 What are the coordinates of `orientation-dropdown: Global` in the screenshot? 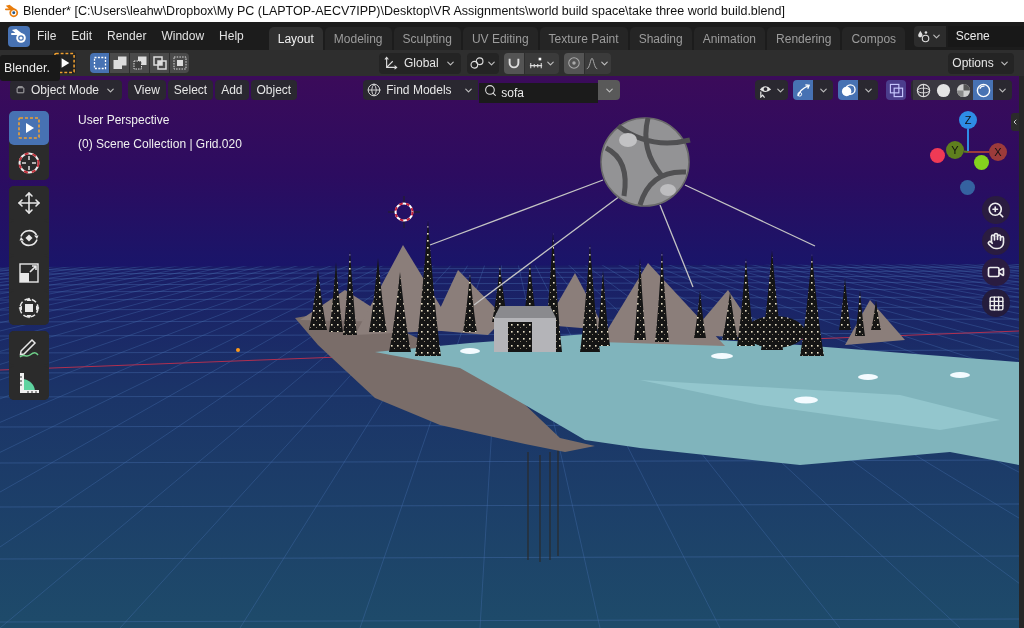 It's located at (420, 63).